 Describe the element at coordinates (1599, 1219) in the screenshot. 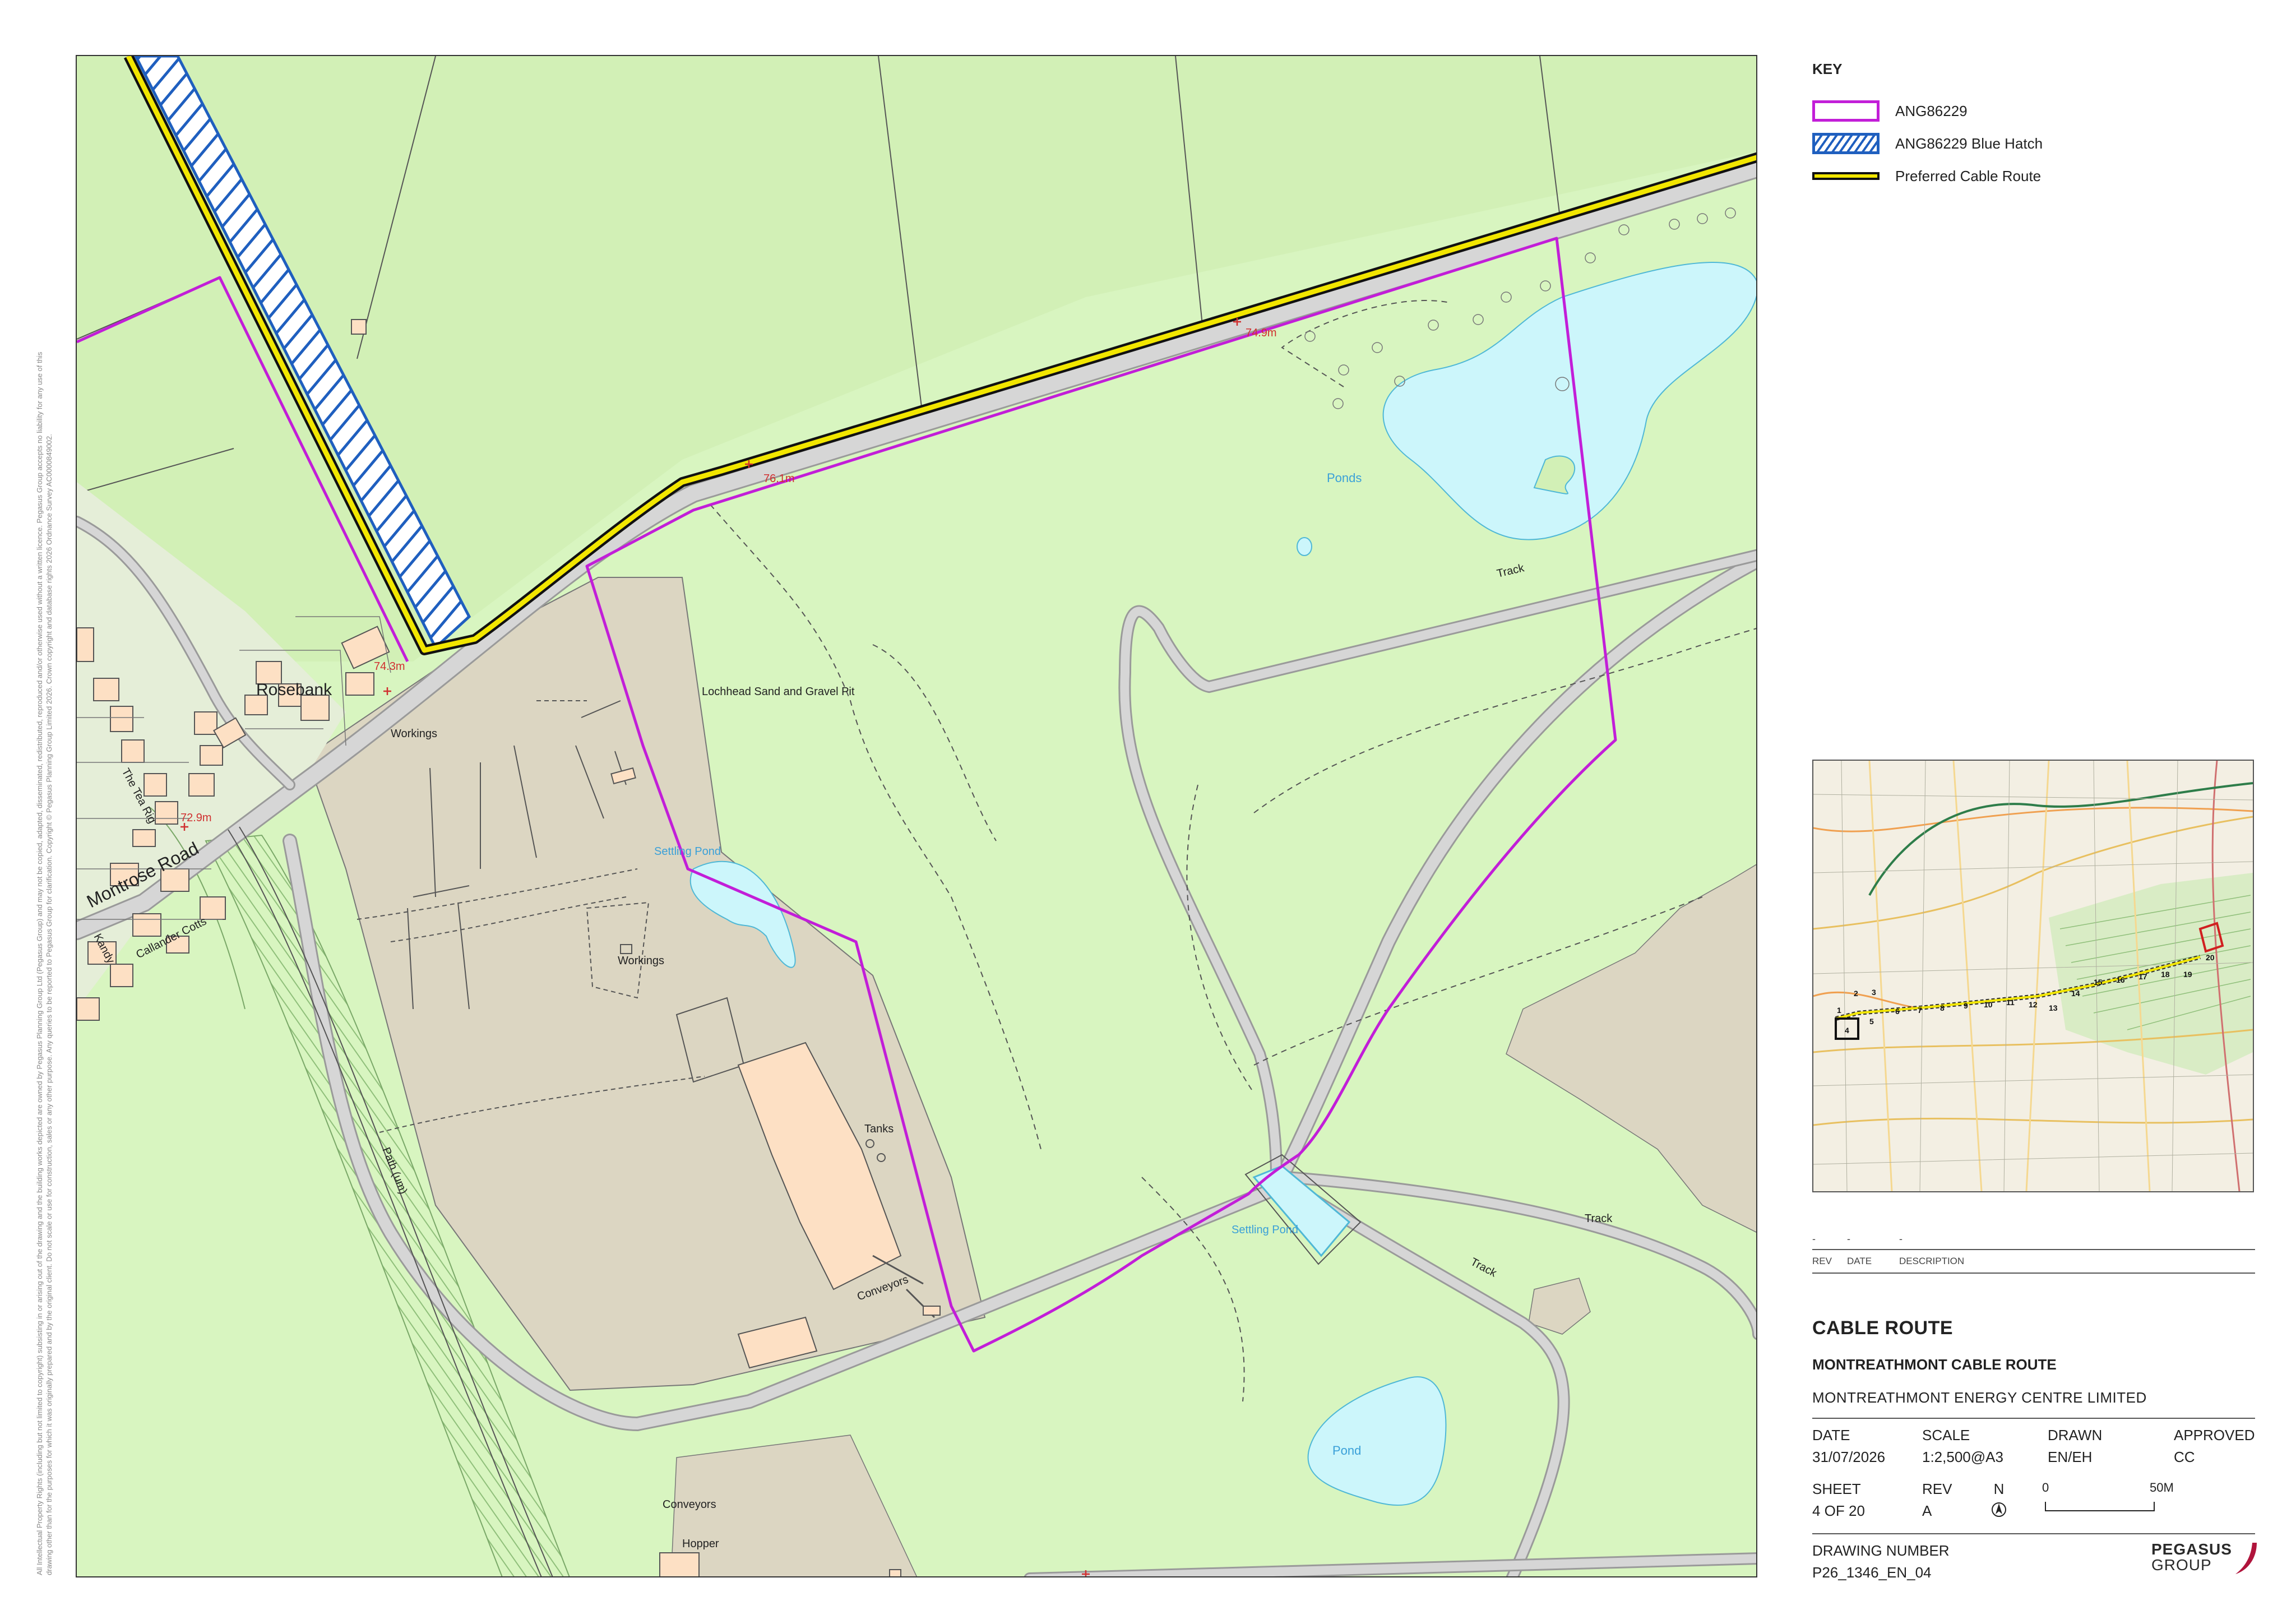

I see `label-track-2: Track` at that location.